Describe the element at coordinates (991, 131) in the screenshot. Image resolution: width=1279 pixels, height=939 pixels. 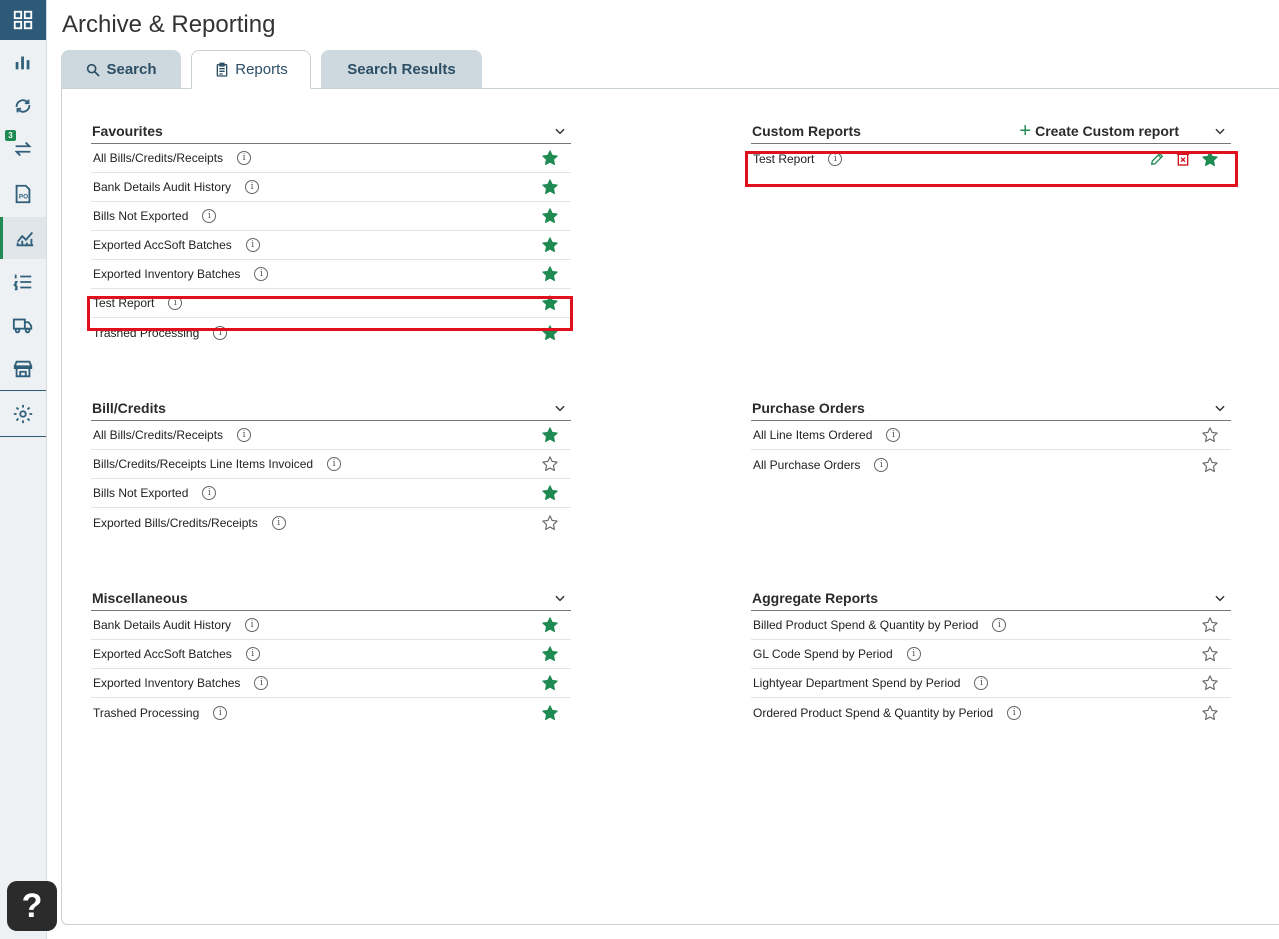
I see `section-header: Custom Reports + Create Custom report` at that location.